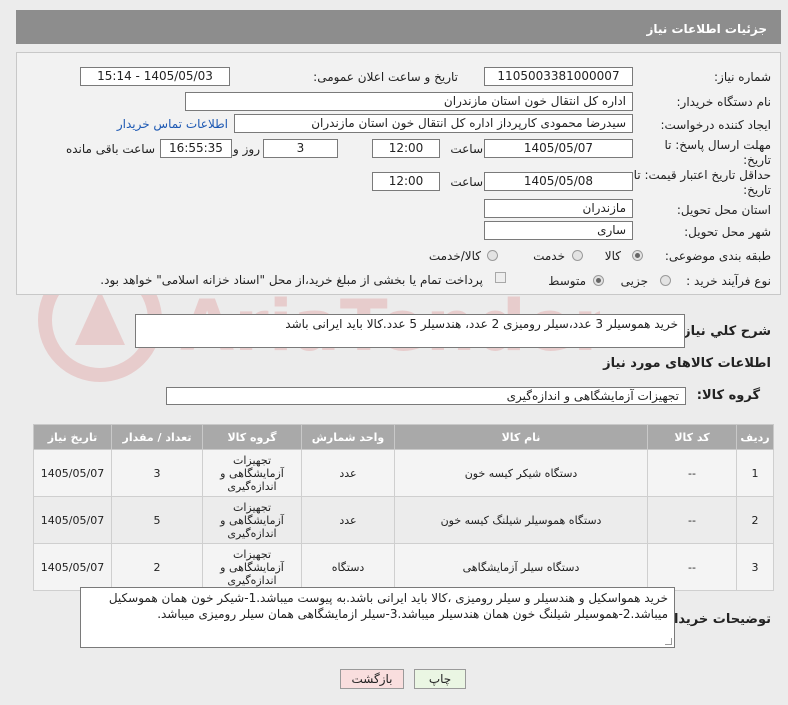 Image resolution: width=788 pixels, height=705 pixels. Describe the element at coordinates (637, 255) in the screenshot. I see `category-radio-goods` at that location.